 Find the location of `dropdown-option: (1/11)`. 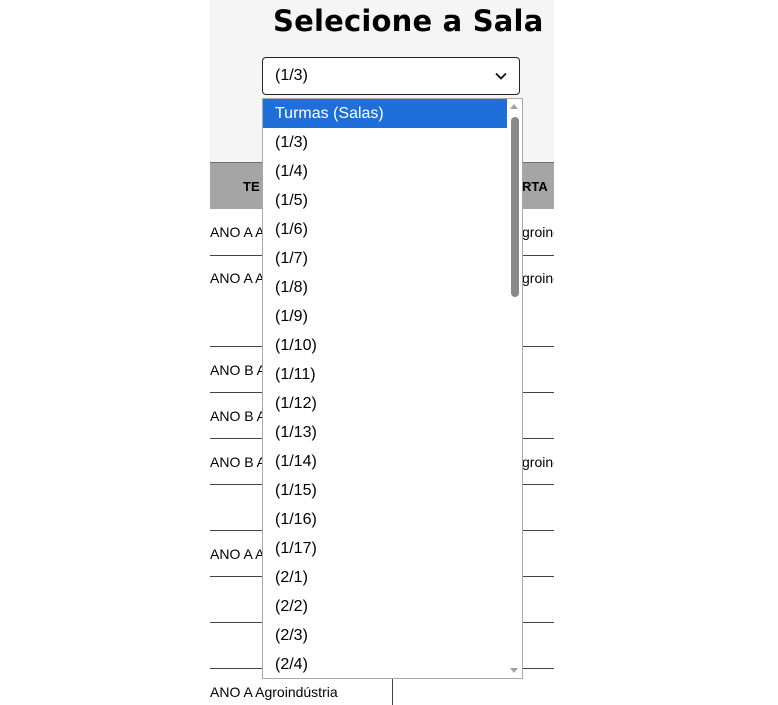

dropdown-option: (1/11) is located at coordinates (385, 374).